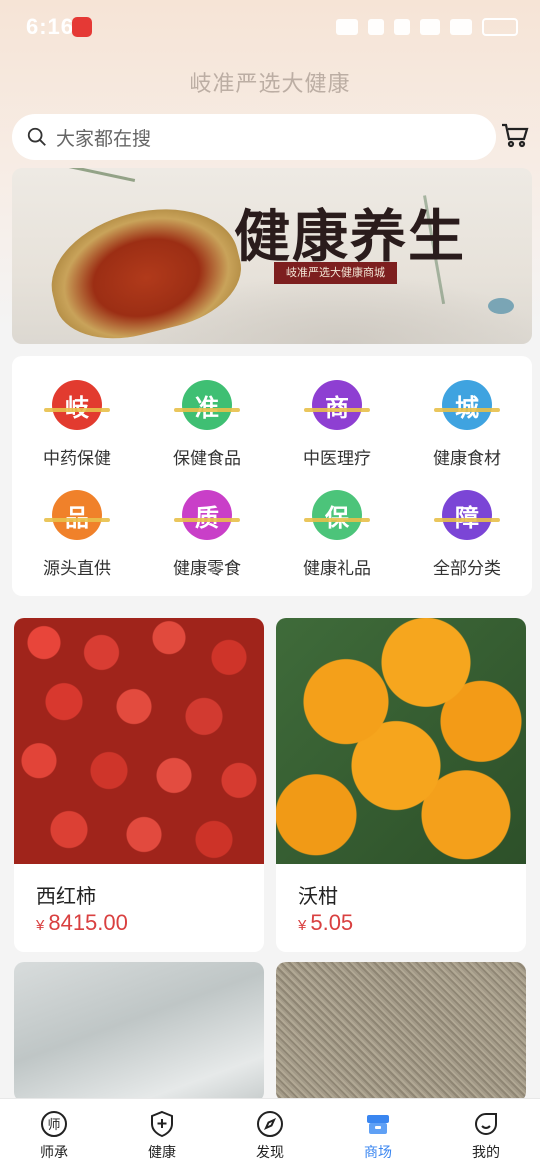  I want to click on category-badge-icon: 保, so click(337, 515).